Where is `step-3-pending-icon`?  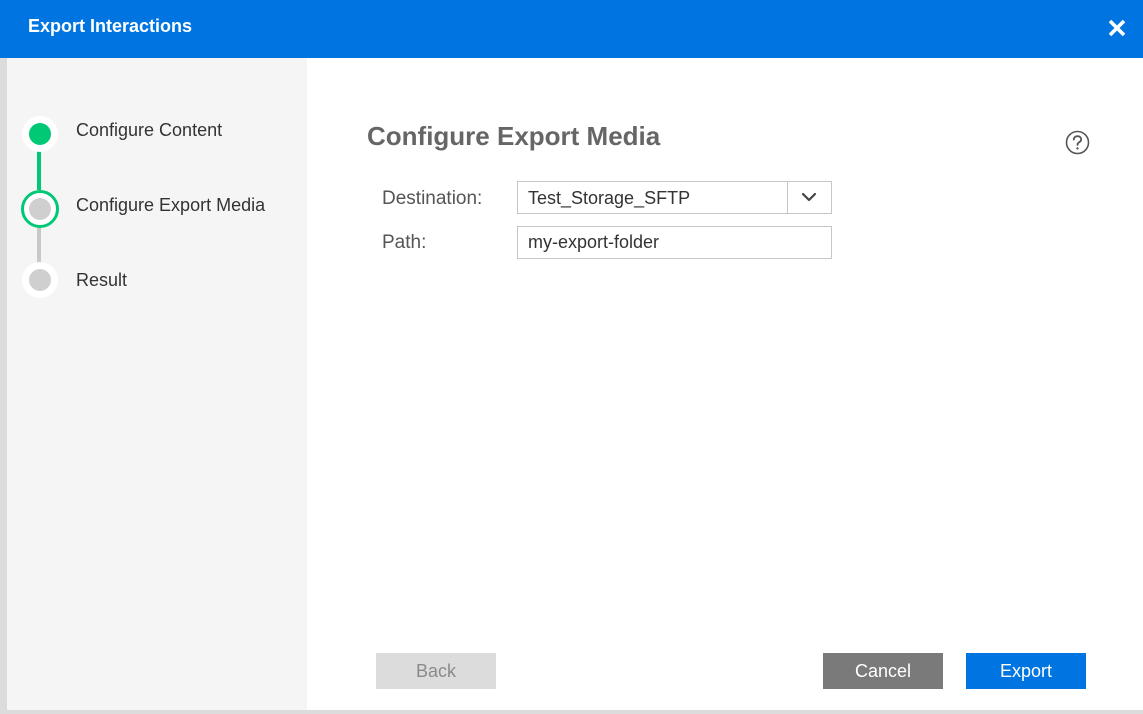
step-3-pending-icon is located at coordinates (40, 280).